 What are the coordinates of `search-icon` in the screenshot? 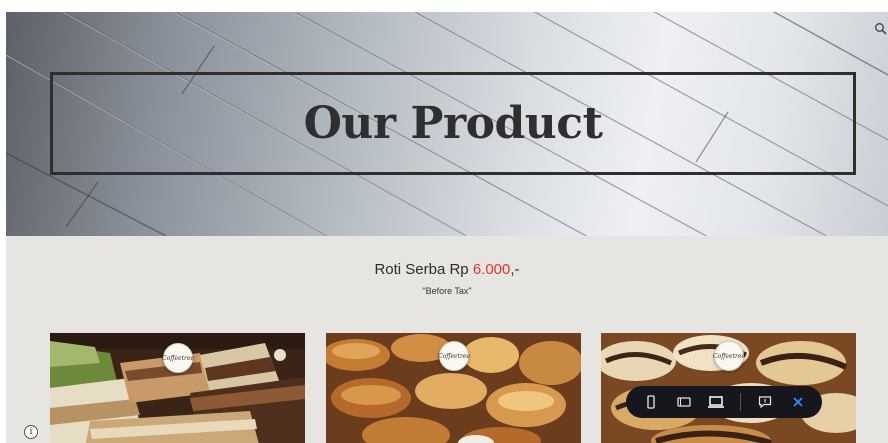 It's located at (881, 29).